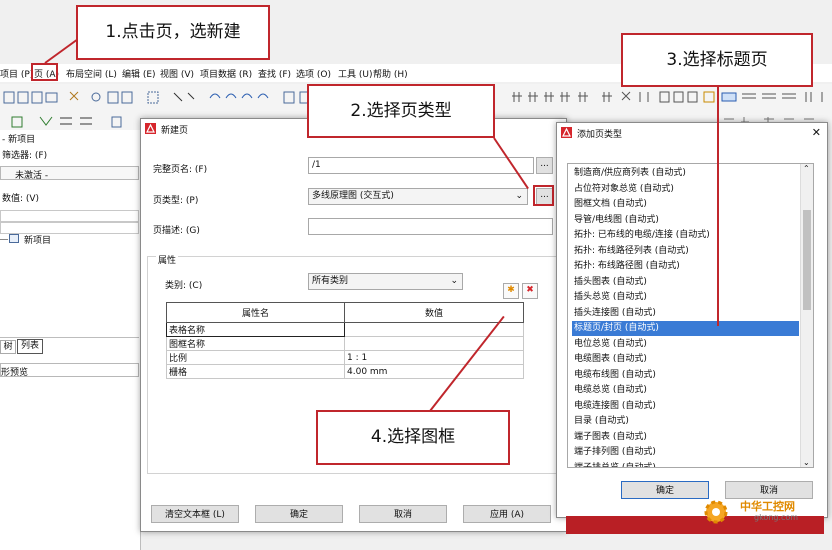  What do you see at coordinates (767, 506) in the screenshot?
I see `watermark-name: 中华工控网` at bounding box center [767, 506].